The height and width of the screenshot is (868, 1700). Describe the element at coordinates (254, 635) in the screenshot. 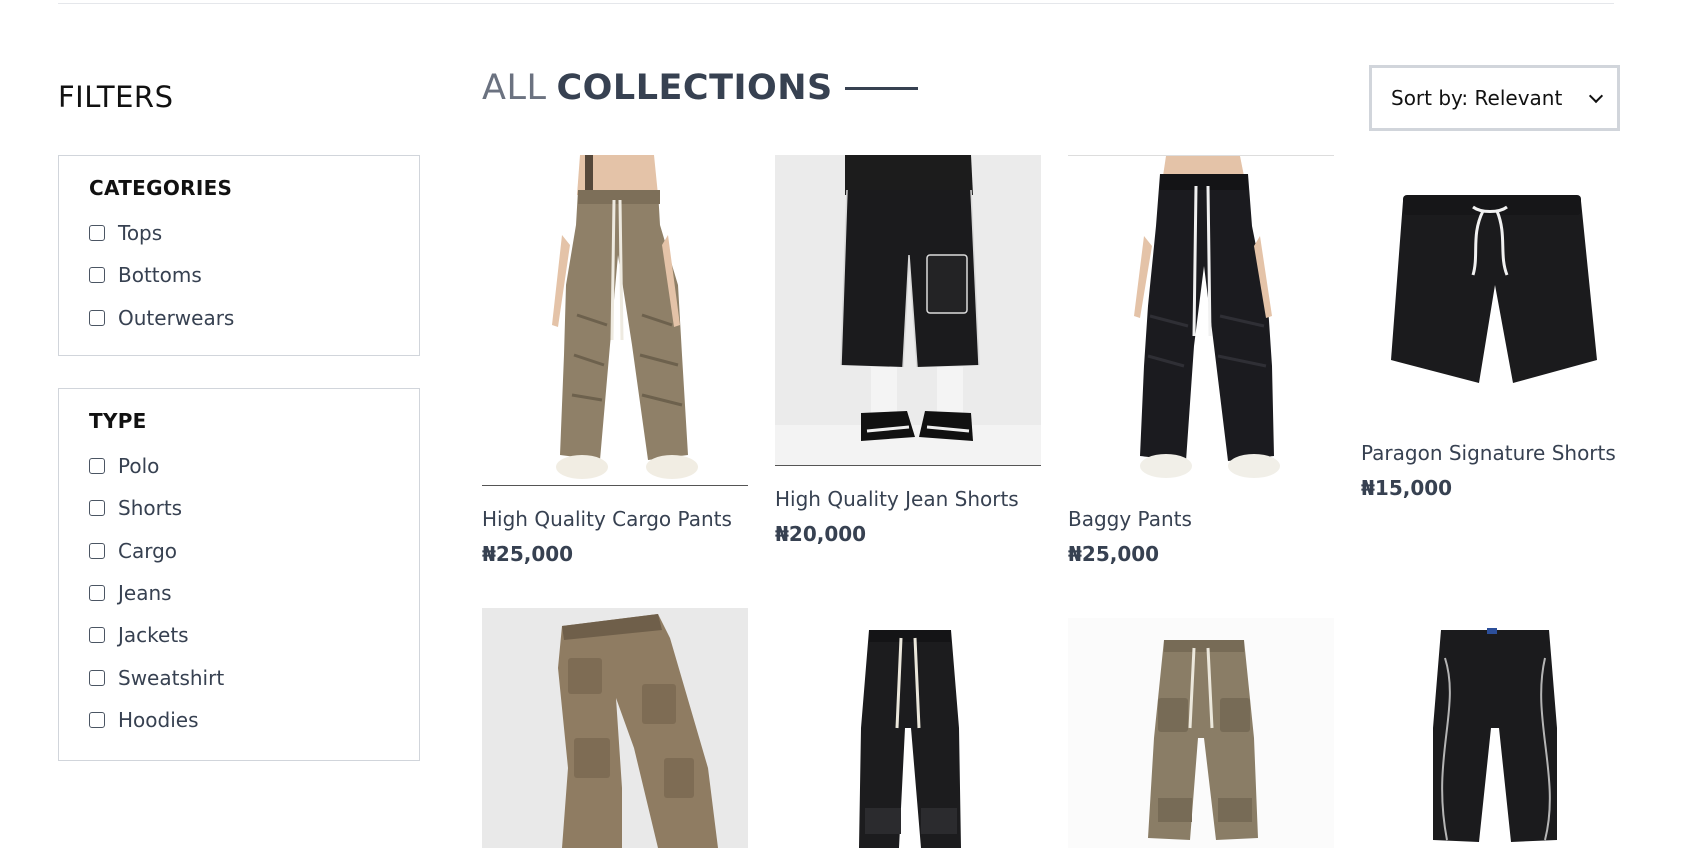

I see `type-option-jackets: Jackets` at that location.